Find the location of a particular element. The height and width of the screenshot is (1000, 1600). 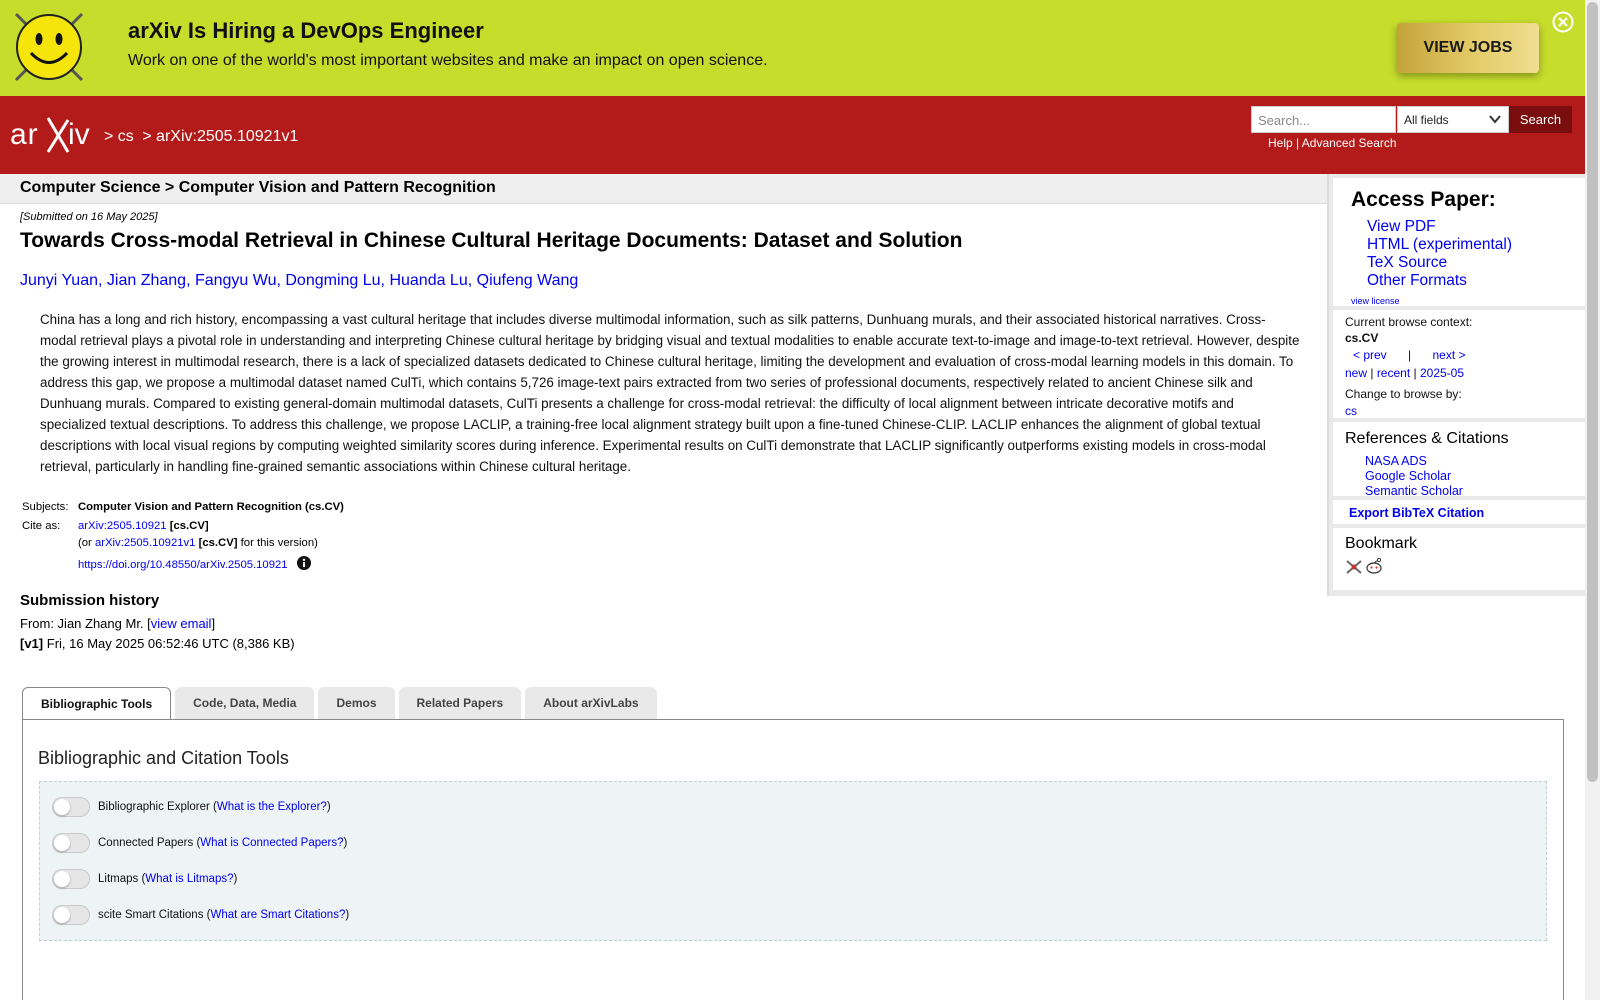

next-link: next > is located at coordinates (1449, 355).